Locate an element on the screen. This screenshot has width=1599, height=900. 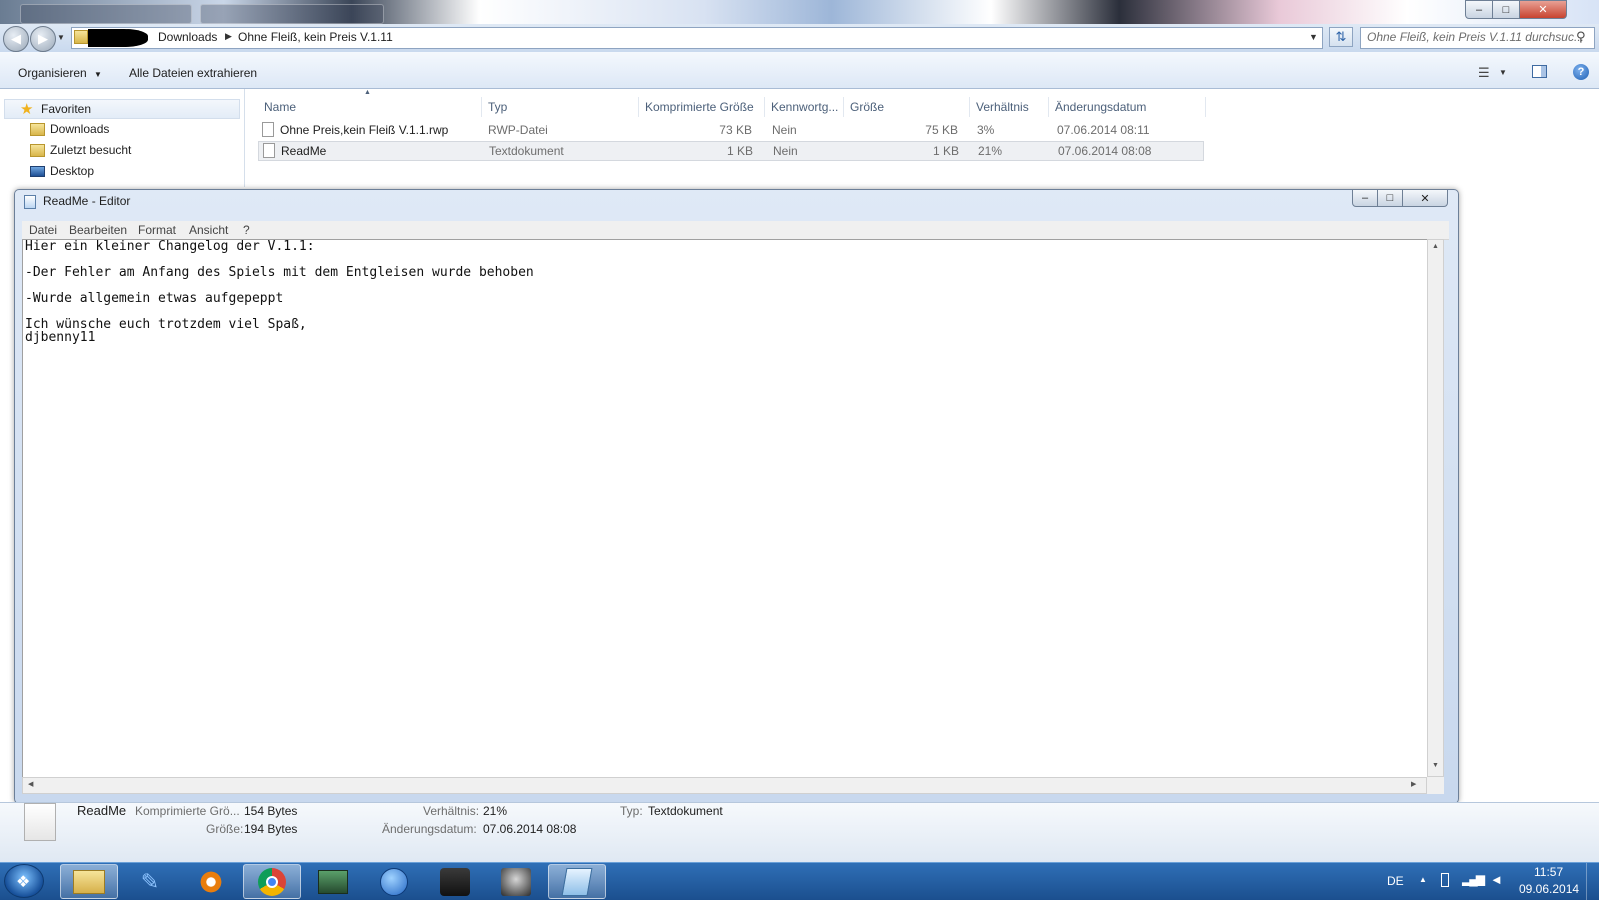
details-compressed-value: 154 Bytes is located at coordinates (271, 811).